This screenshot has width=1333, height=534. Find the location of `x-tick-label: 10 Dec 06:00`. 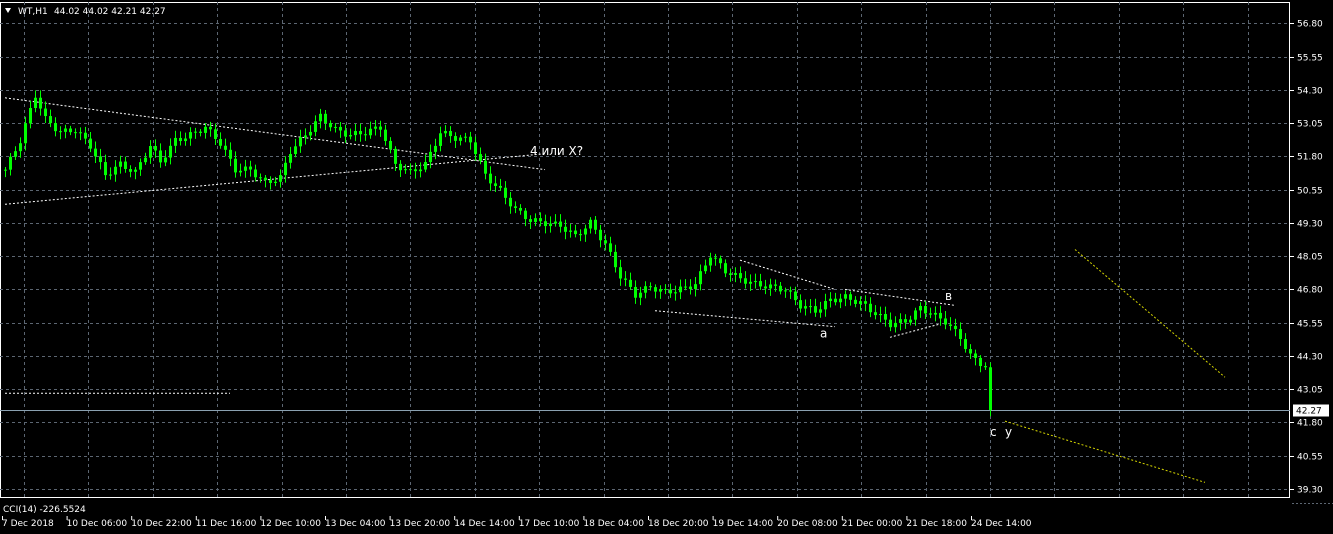

x-tick-label: 10 Dec 06:00 is located at coordinates (97, 524).